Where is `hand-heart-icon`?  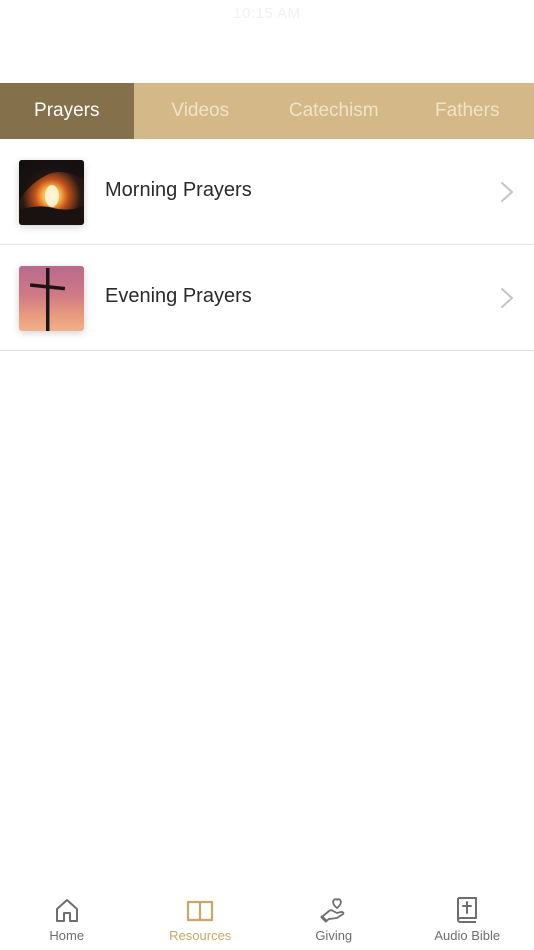 hand-heart-icon is located at coordinates (332, 910).